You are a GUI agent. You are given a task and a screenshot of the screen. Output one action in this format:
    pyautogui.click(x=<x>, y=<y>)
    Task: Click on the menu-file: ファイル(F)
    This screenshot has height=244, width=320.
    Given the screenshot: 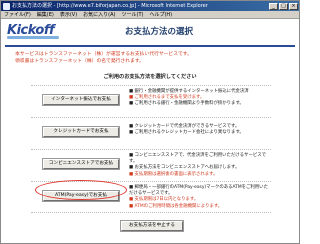 What is the action you would take?
    pyautogui.click(x=17, y=15)
    